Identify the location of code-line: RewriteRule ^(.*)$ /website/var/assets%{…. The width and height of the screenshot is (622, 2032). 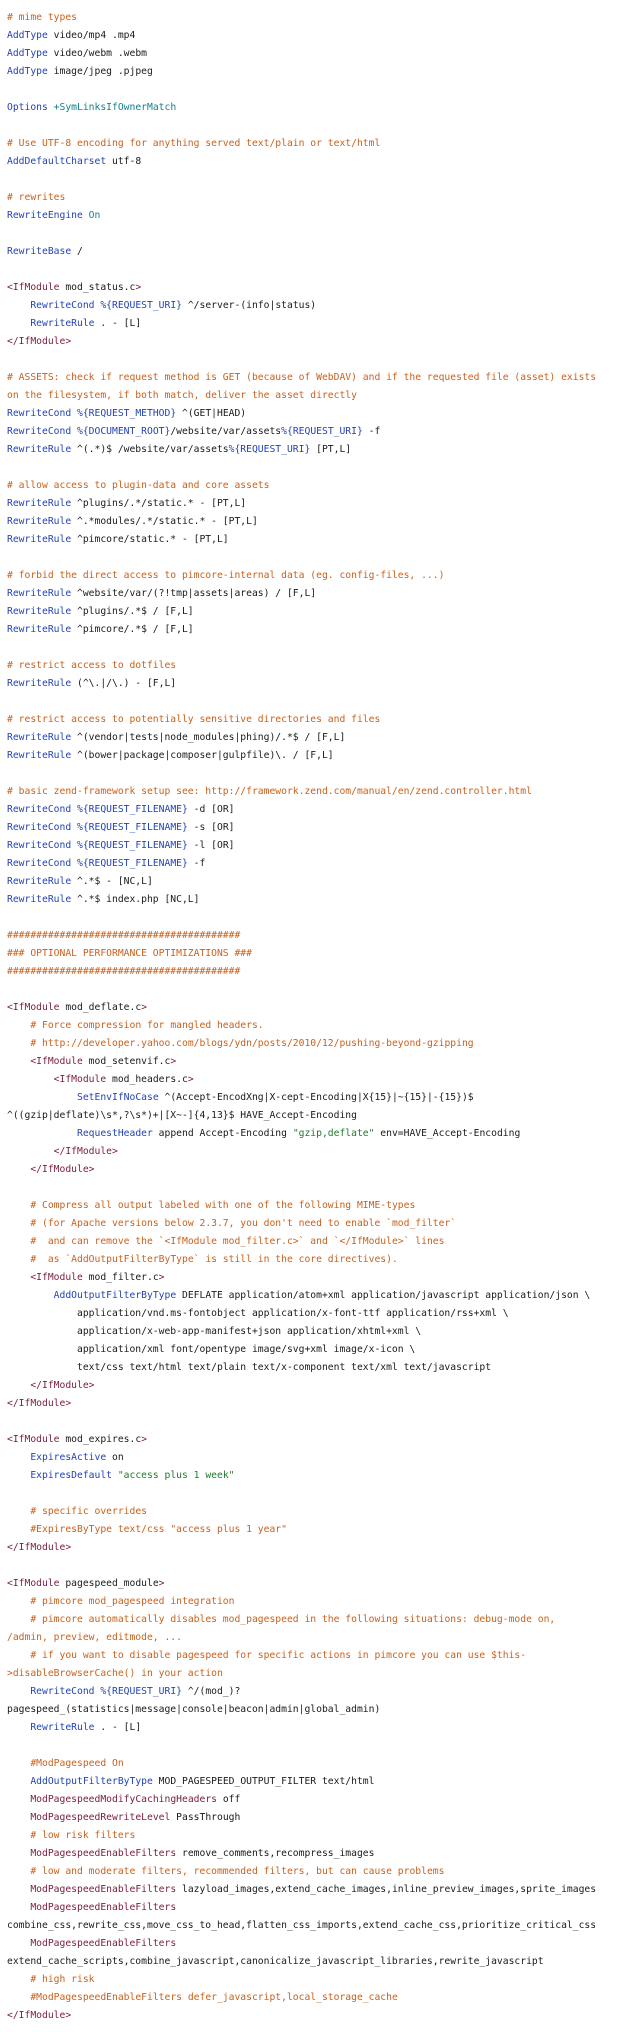
(313, 450).